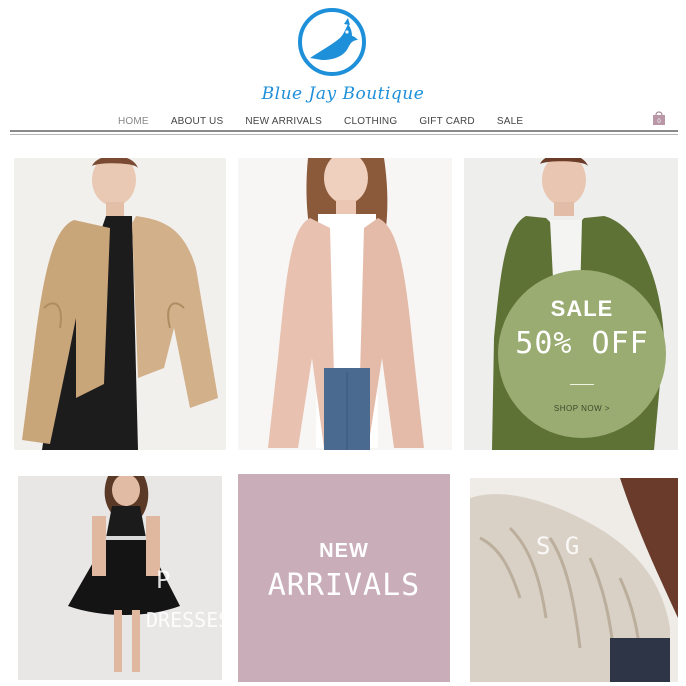 The image size is (686, 686). I want to click on product-image-pink-cardigan, so click(345, 304).